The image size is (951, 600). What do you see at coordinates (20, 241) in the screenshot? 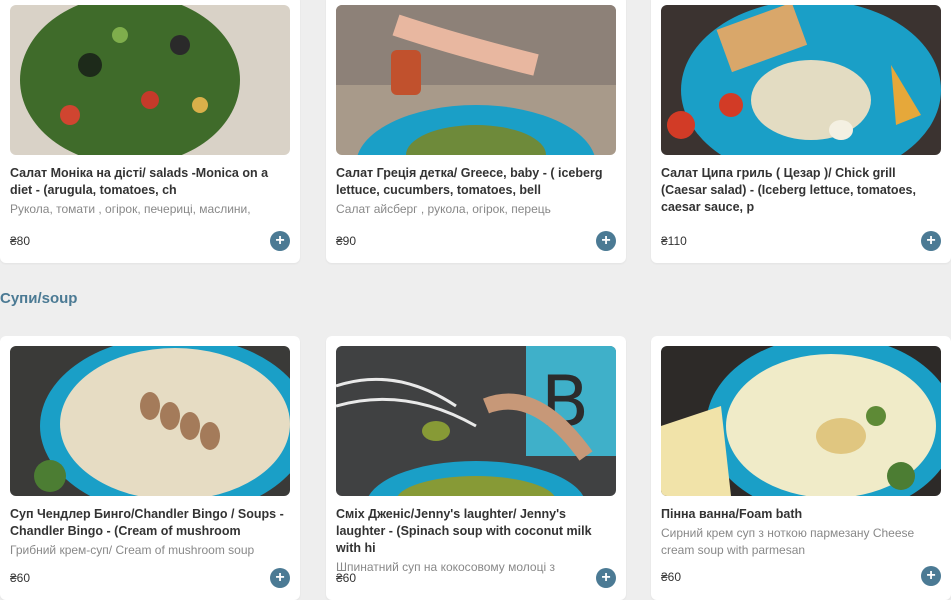
I see `dish-price: ₴80` at bounding box center [20, 241].